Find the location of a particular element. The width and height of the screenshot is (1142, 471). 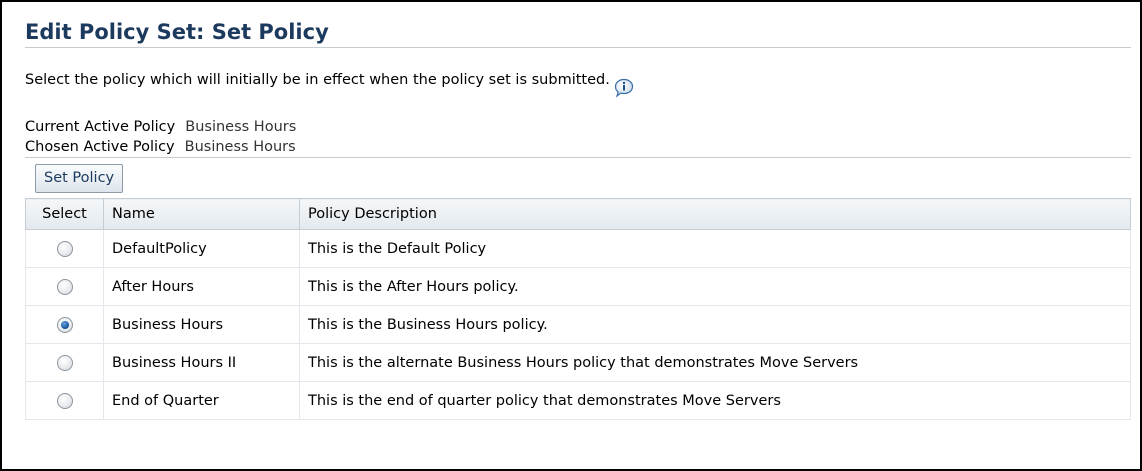

policy-radio-business-hours-ii is located at coordinates (64, 362).